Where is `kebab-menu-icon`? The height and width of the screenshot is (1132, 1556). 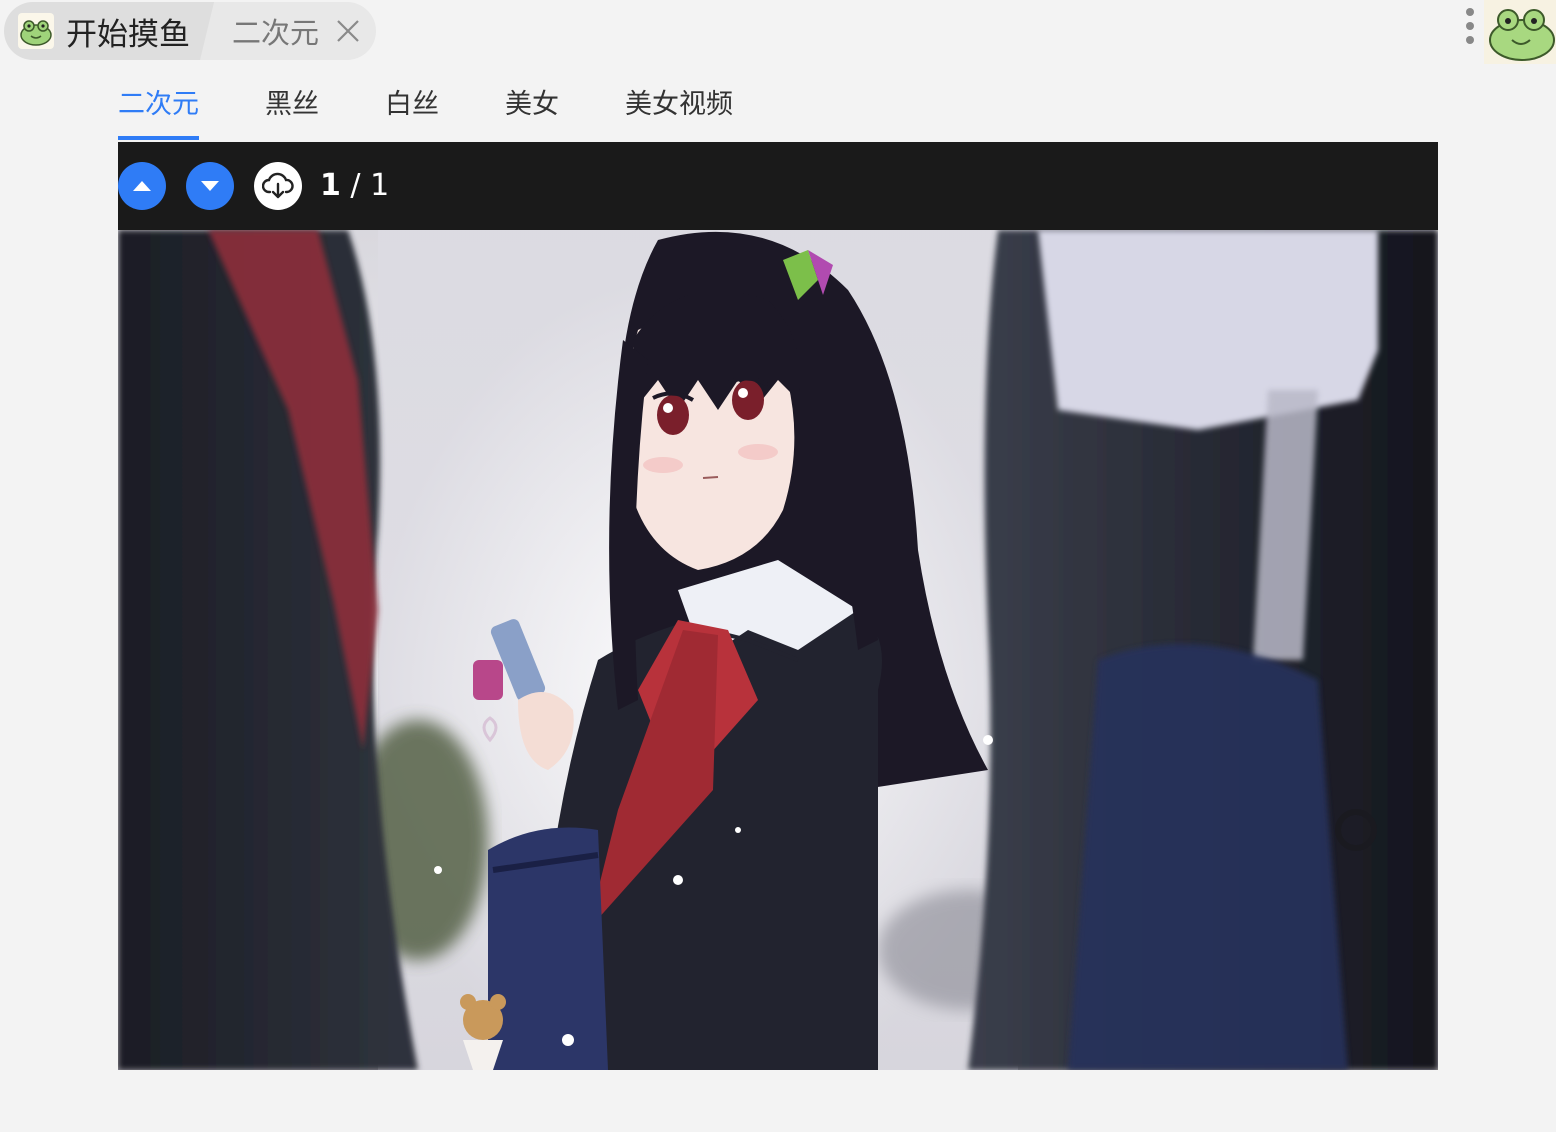 kebab-menu-icon is located at coordinates (1470, 30).